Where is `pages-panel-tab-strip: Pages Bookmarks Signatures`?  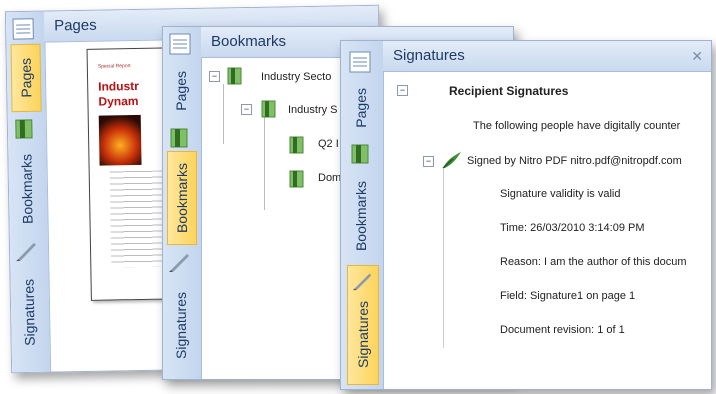
pages-panel-tab-strip: Pages Bookmarks Signatures is located at coordinates (28, 192).